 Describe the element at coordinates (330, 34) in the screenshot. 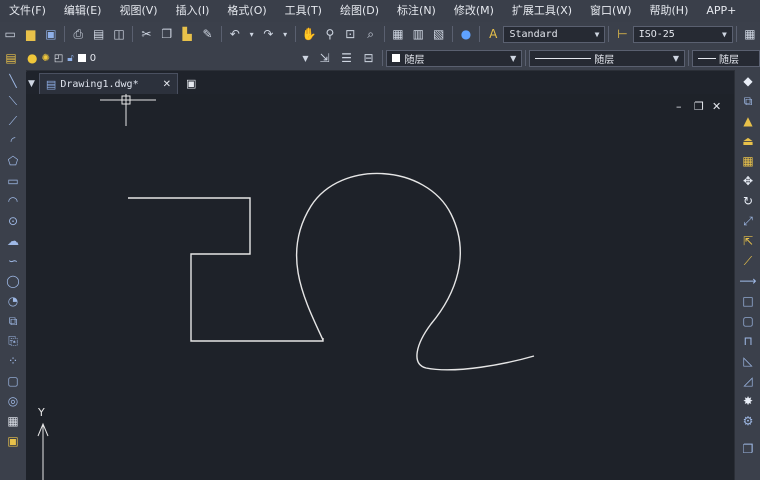

I see `zoom-realtime-icon: ⚲` at that location.